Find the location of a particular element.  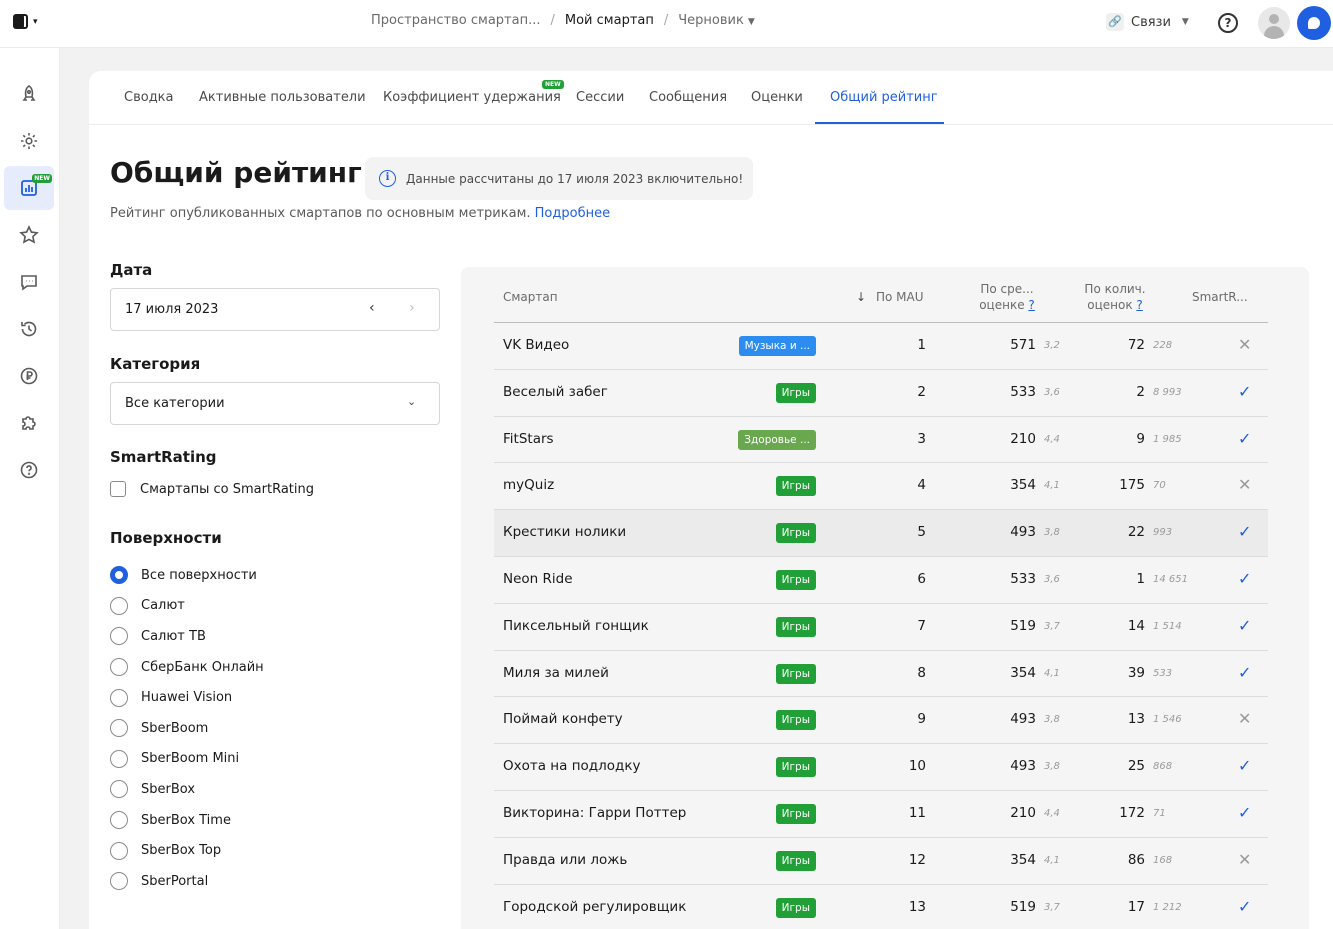

rating-count-rank: 22 is located at coordinates (1136, 532).